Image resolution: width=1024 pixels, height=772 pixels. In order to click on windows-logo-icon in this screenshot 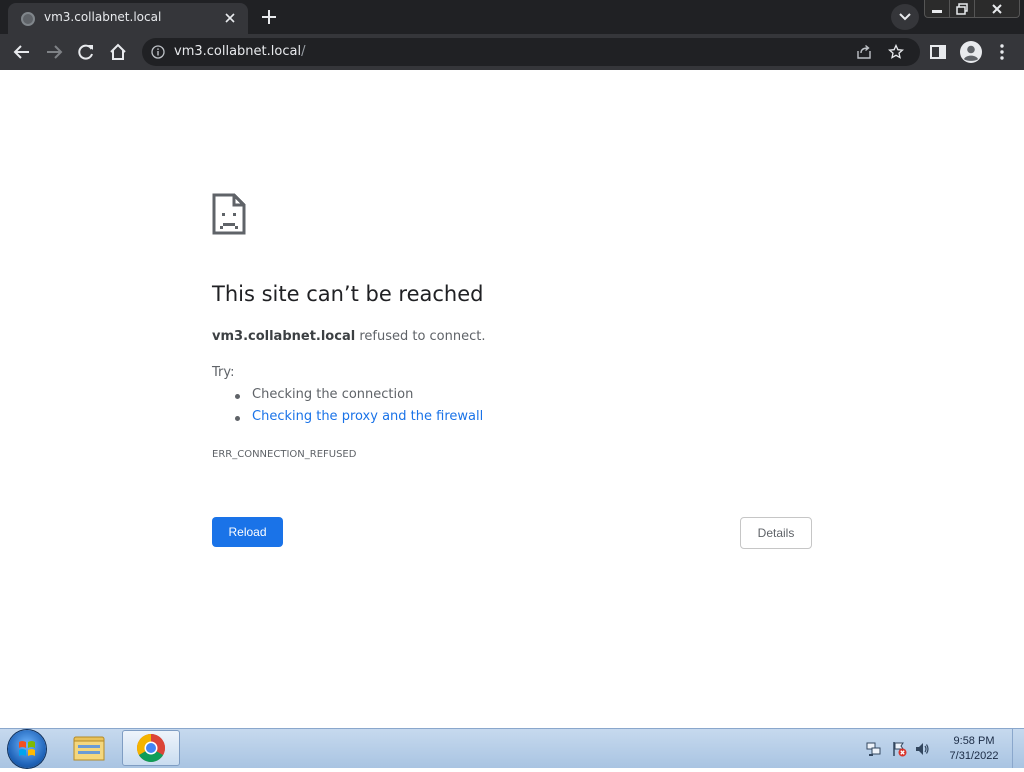, I will do `click(27, 748)`.